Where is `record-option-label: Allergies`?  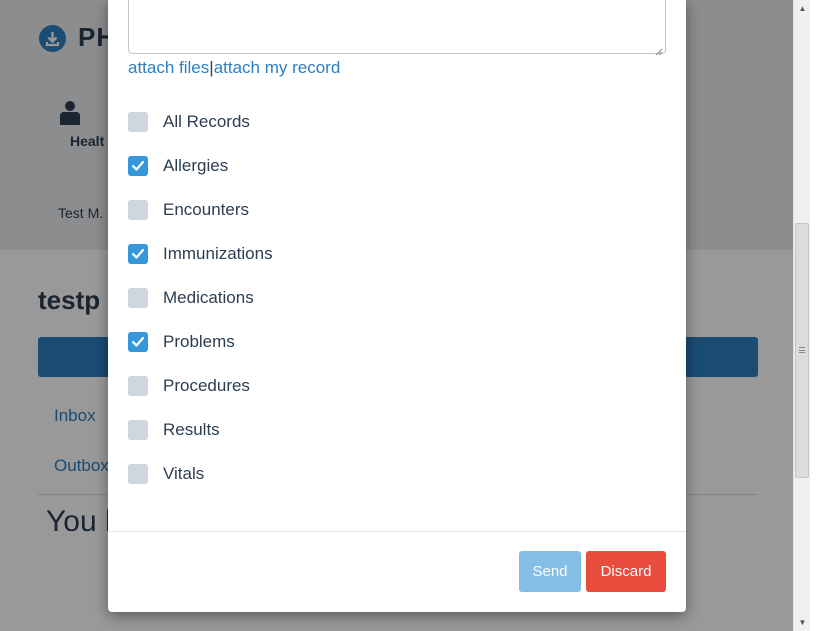 record-option-label: Allergies is located at coordinates (196, 165).